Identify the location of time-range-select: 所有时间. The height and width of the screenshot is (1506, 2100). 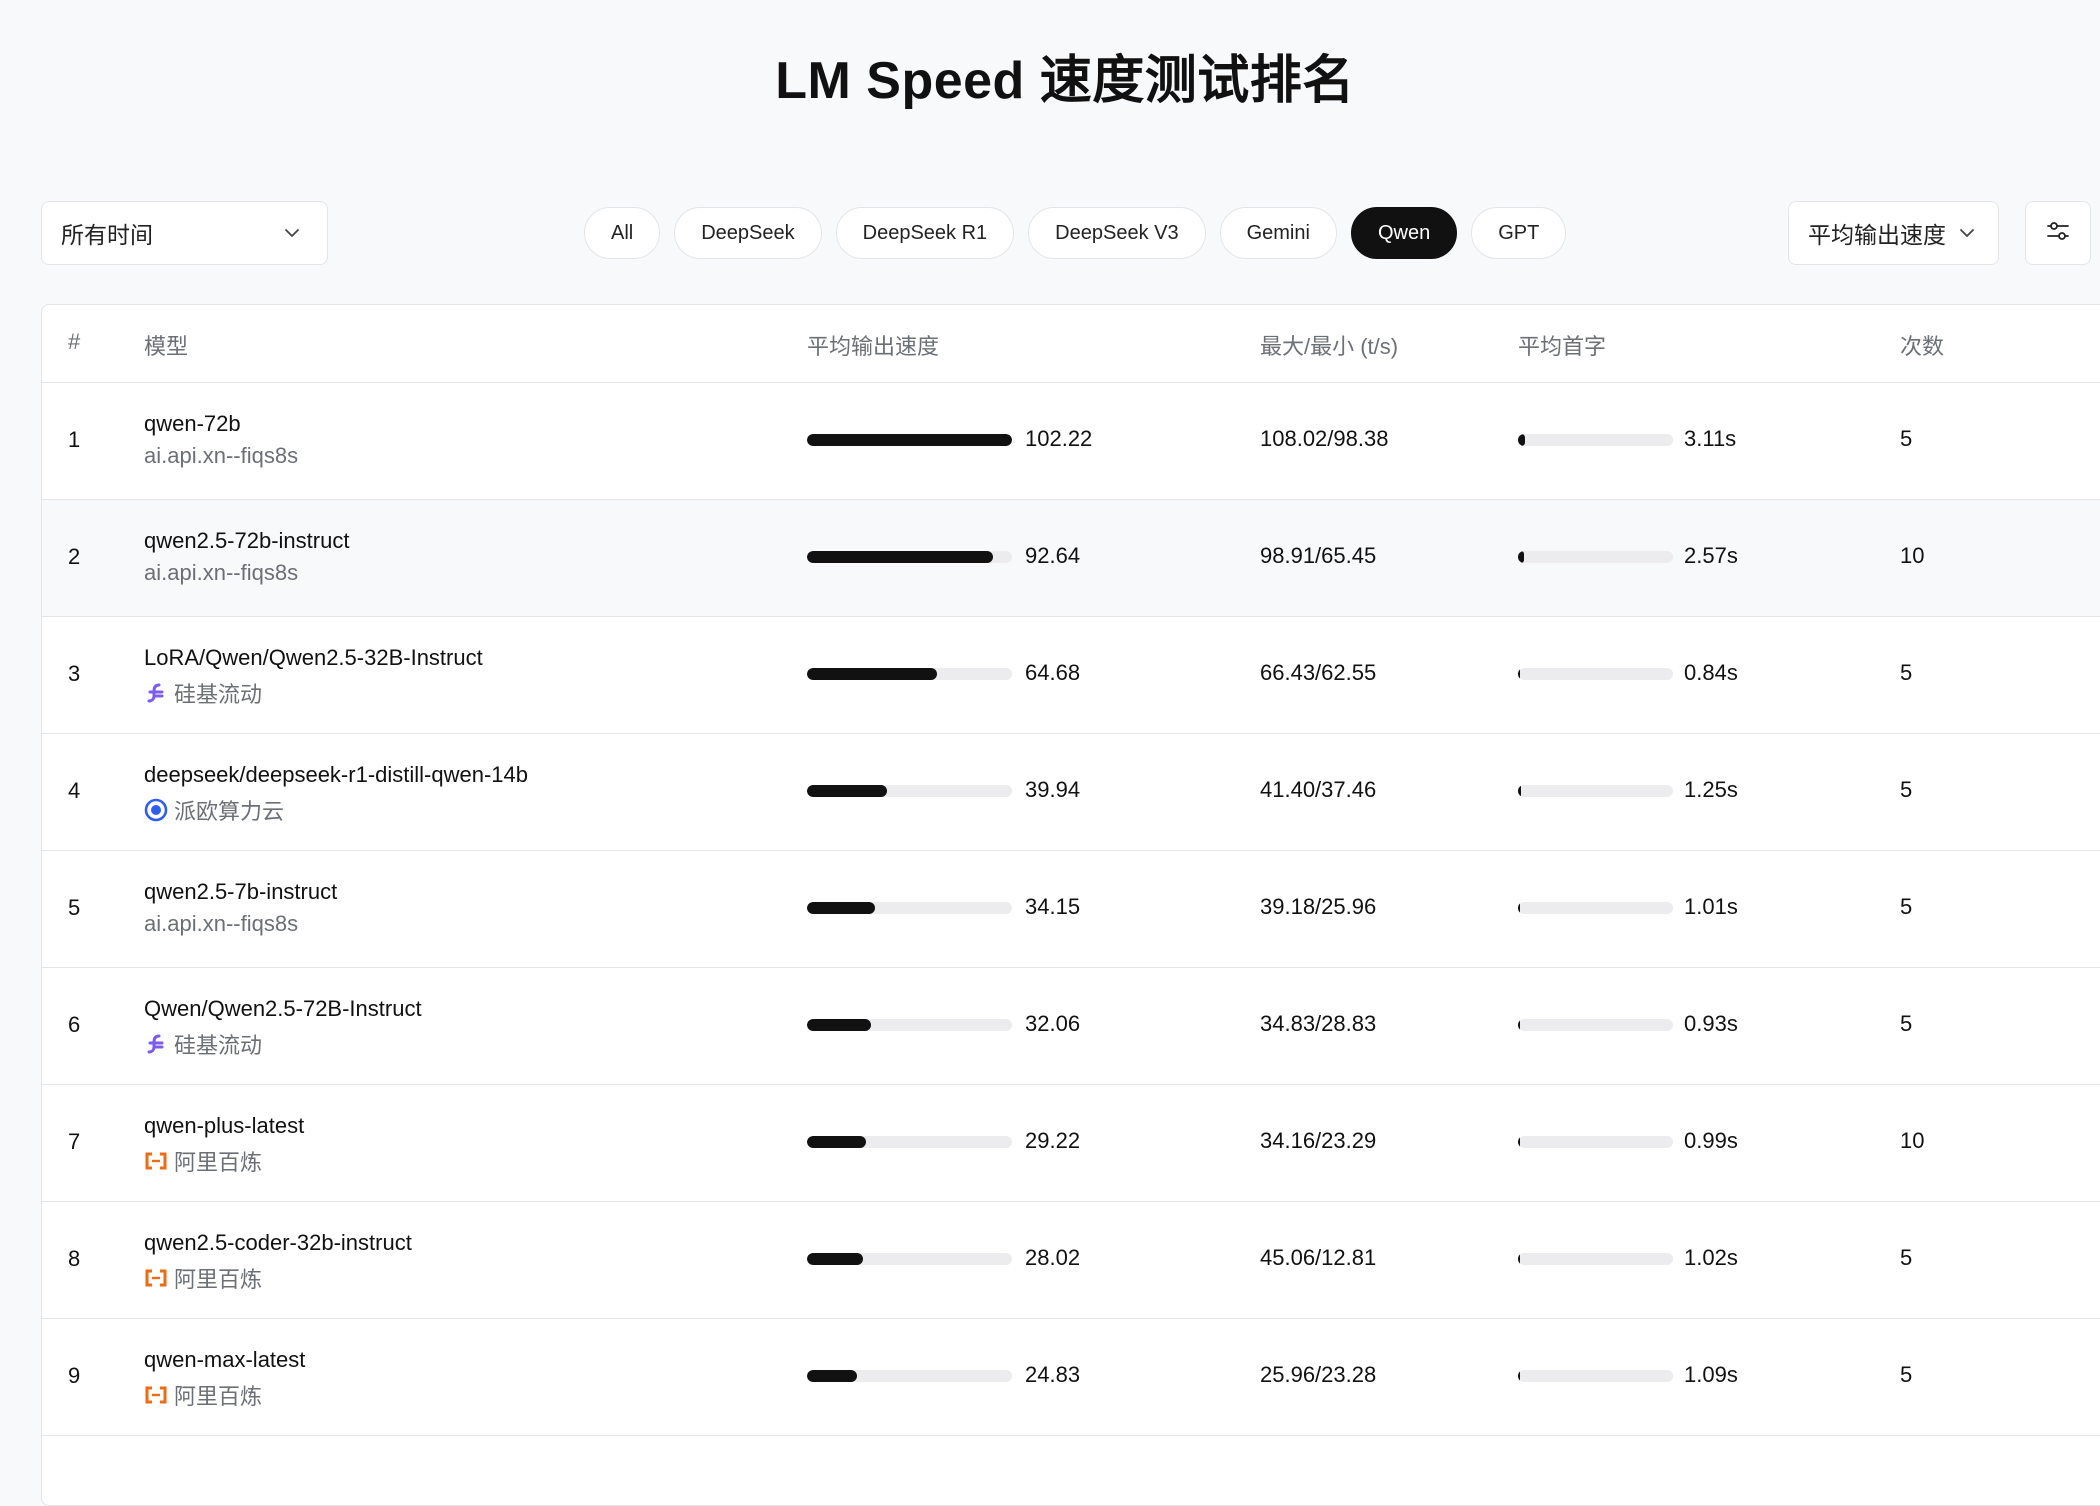
(184, 233).